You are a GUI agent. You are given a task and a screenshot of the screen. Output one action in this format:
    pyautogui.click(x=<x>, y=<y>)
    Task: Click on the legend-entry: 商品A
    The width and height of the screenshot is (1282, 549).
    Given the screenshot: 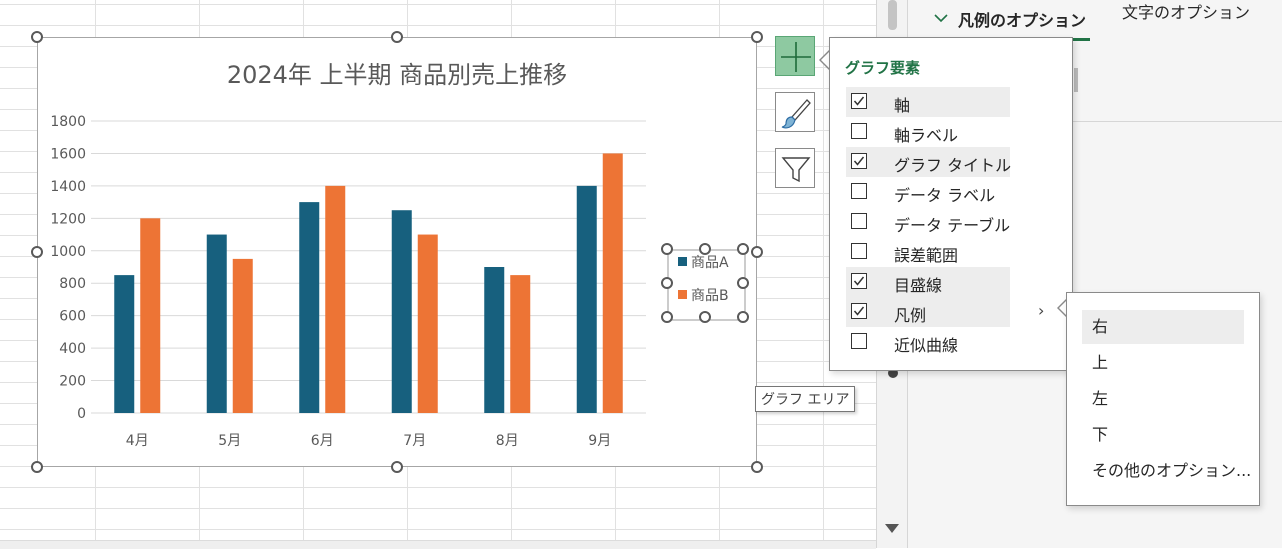 What is the action you would take?
    pyautogui.click(x=710, y=263)
    